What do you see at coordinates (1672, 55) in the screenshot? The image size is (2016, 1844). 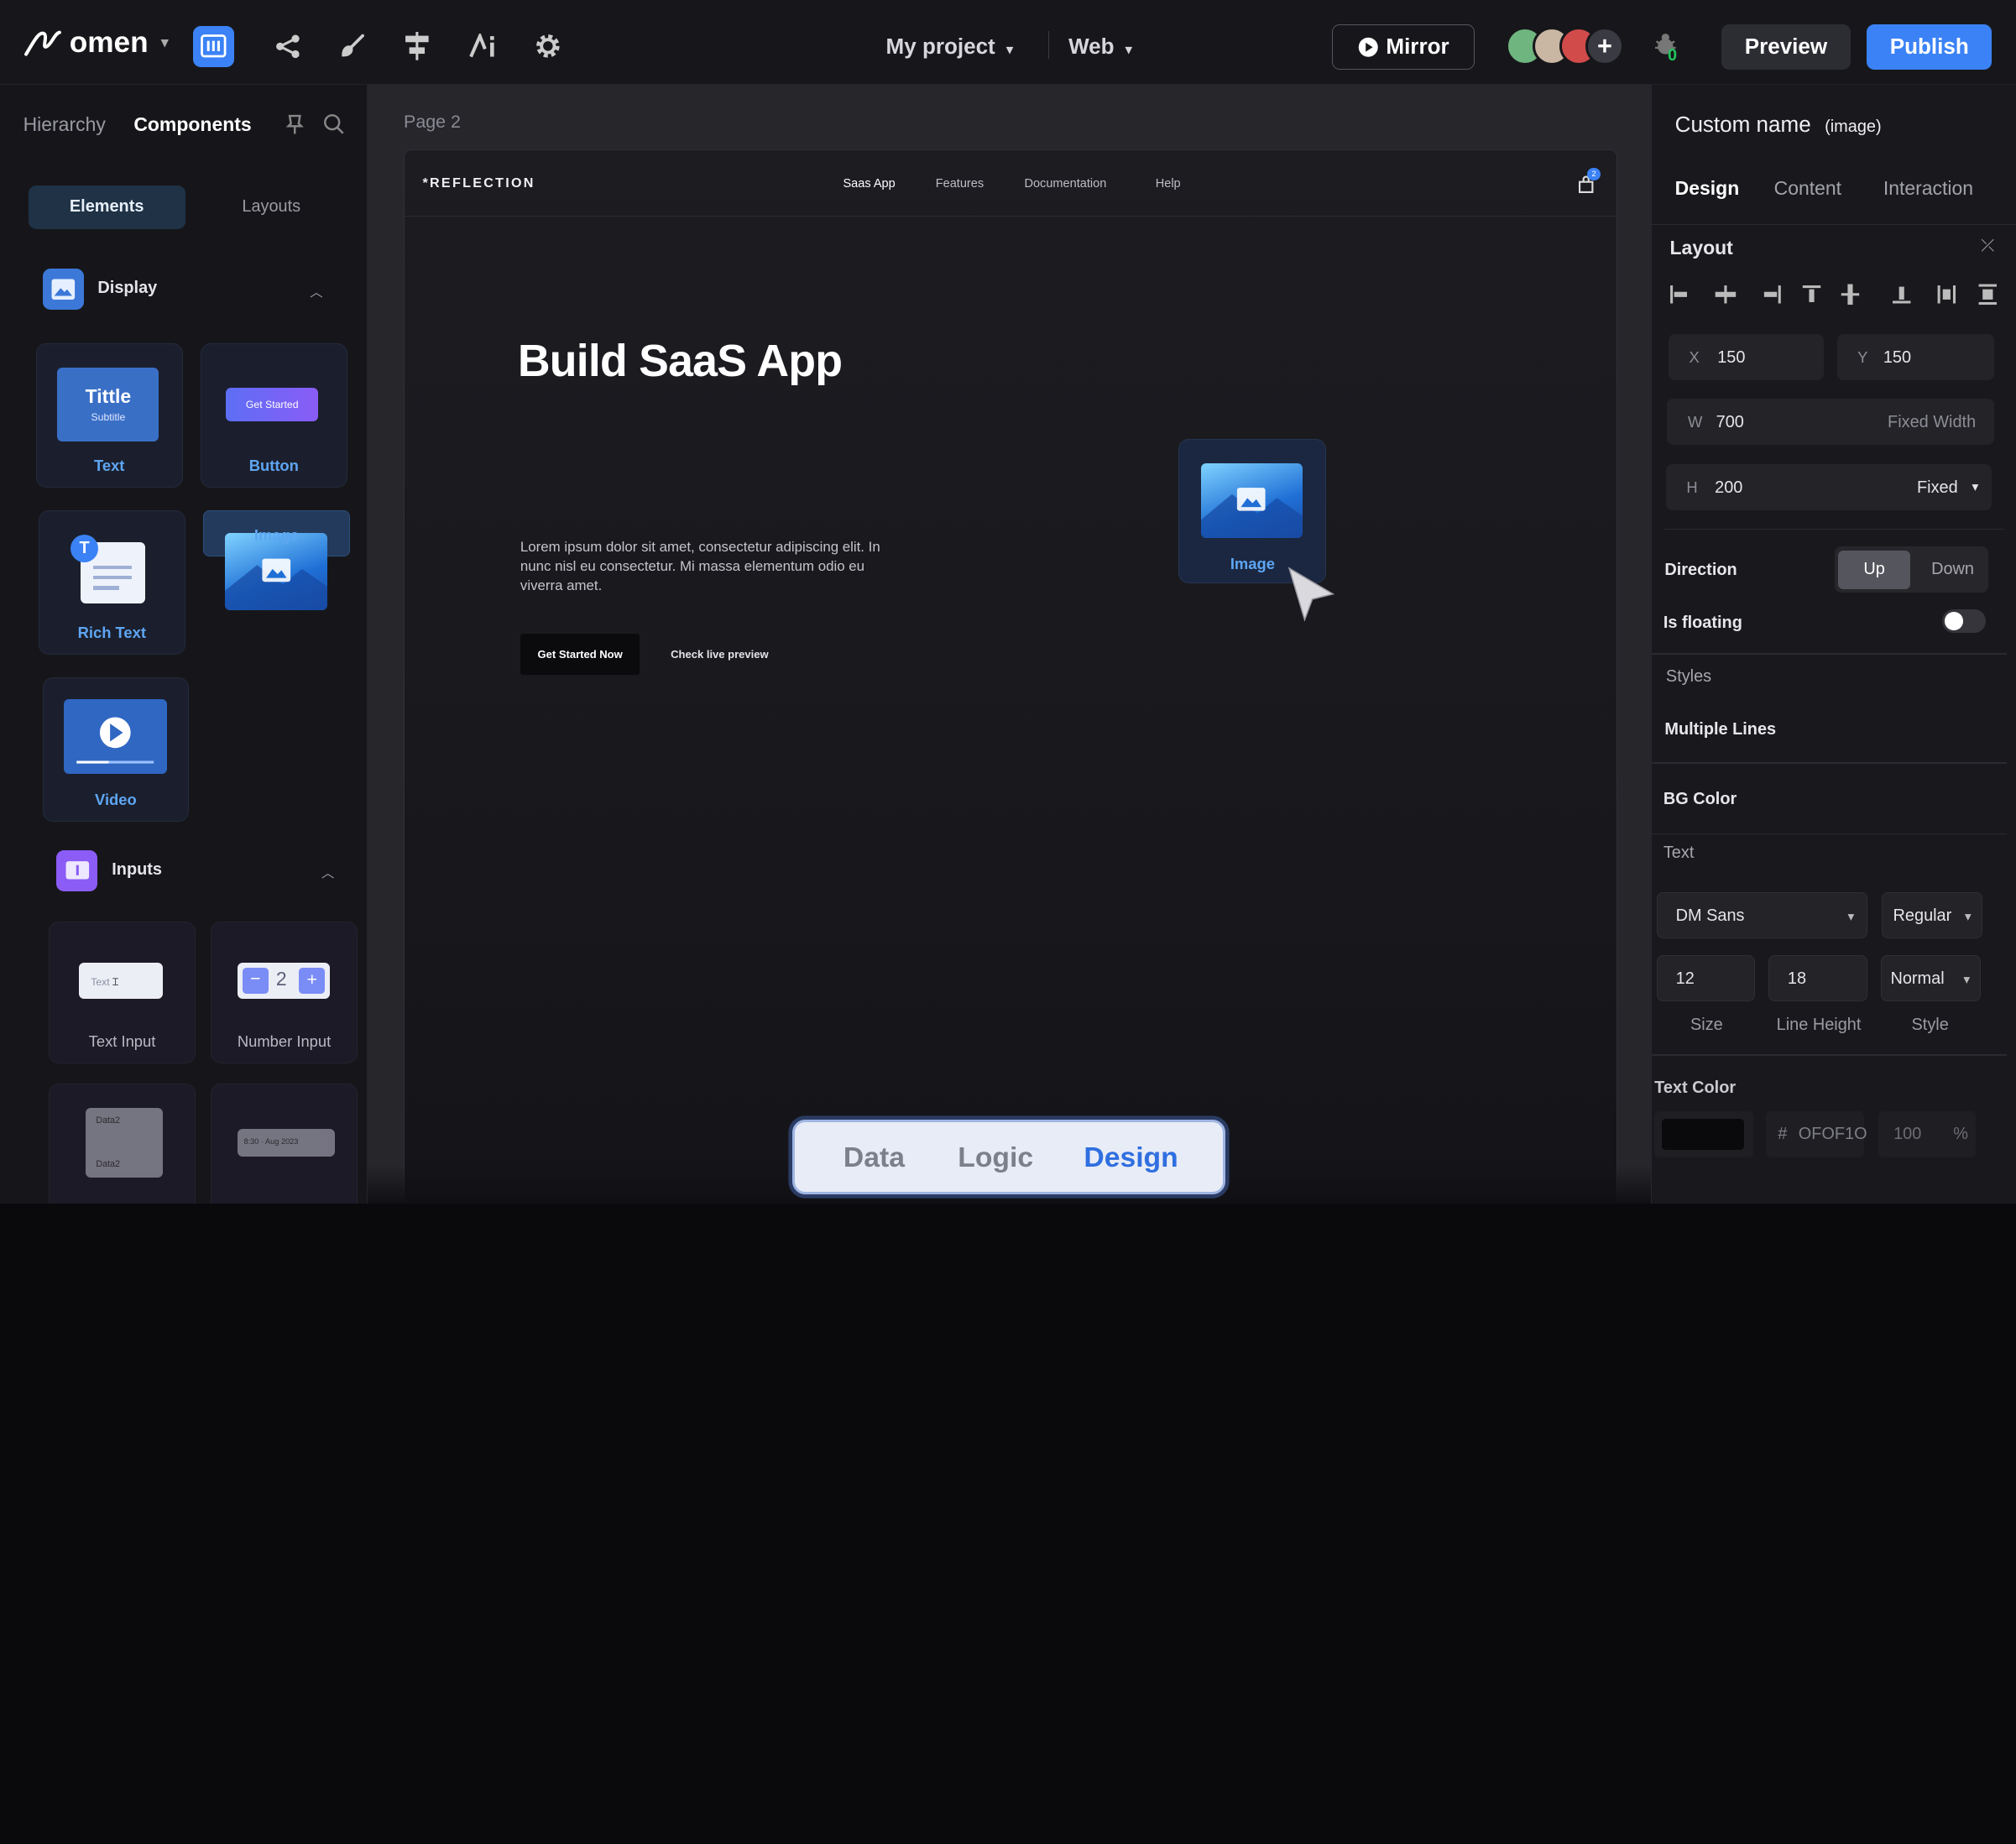 I see `notification-count: 0` at bounding box center [1672, 55].